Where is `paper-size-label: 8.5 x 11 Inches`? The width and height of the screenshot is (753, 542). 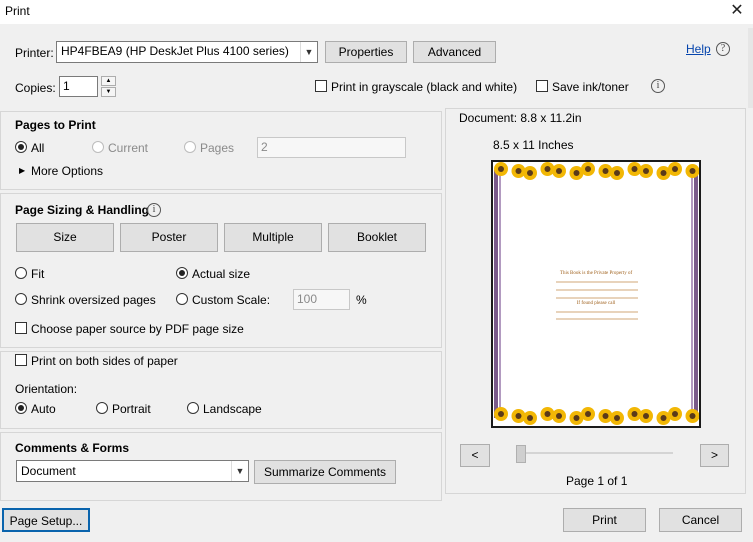
paper-size-label: 8.5 x 11 Inches is located at coordinates (533, 145).